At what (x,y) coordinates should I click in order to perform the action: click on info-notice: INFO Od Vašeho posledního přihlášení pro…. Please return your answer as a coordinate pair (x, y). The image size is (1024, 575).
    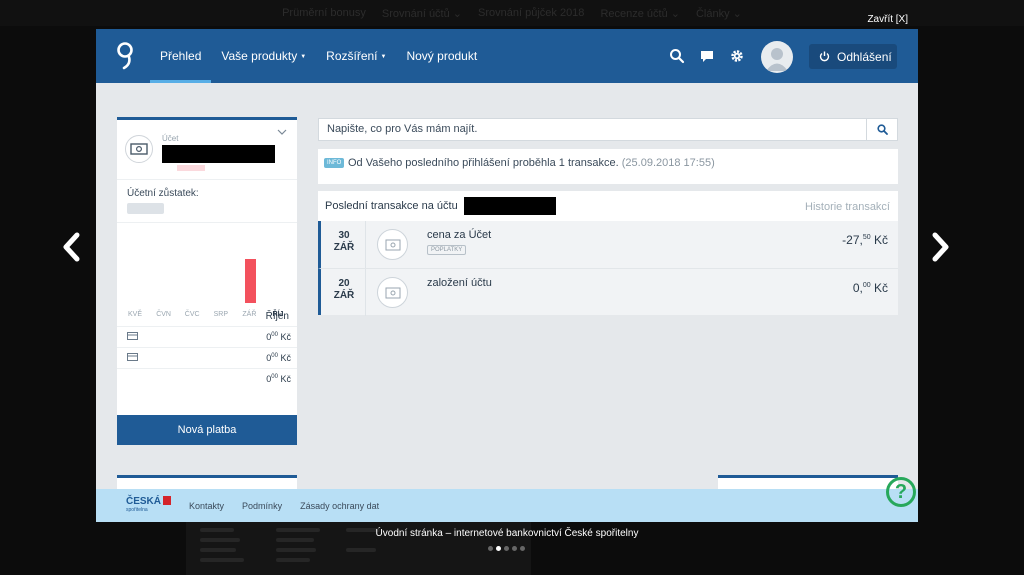
    Looking at the image, I should click on (608, 166).